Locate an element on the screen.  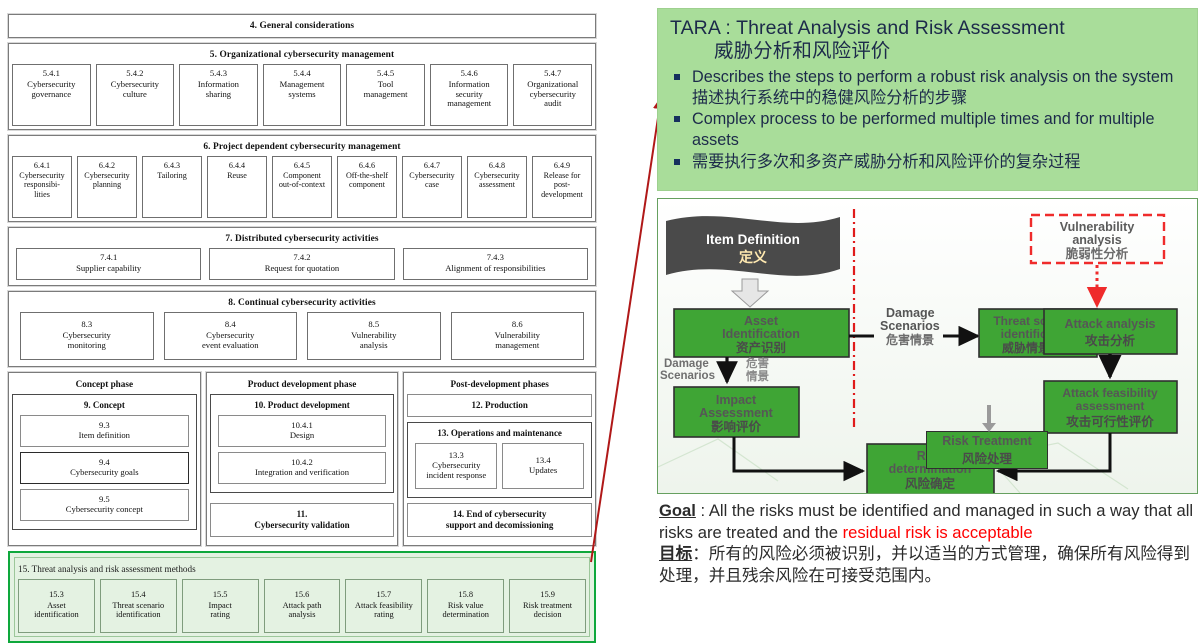
clause-box: 5.4.1 Cybersecurity governance is located at coordinates (51, 95).